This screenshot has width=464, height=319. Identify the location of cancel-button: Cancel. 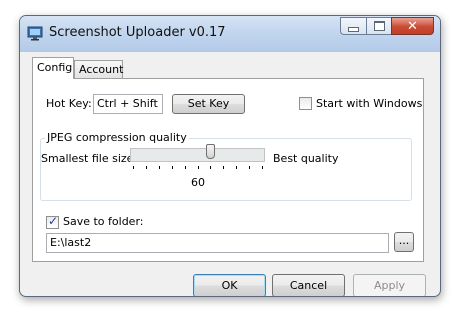
(308, 285).